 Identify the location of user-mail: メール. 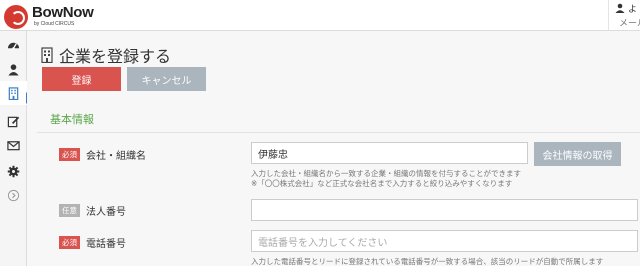
(629, 24).